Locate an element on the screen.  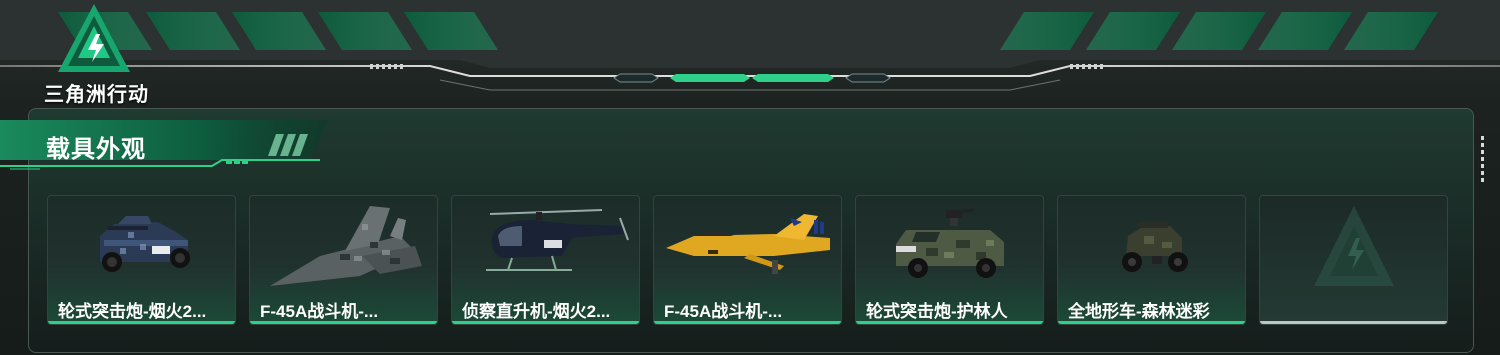
vehicle-card-label: 轮式突击炮-护林人 is located at coordinates (937, 311).